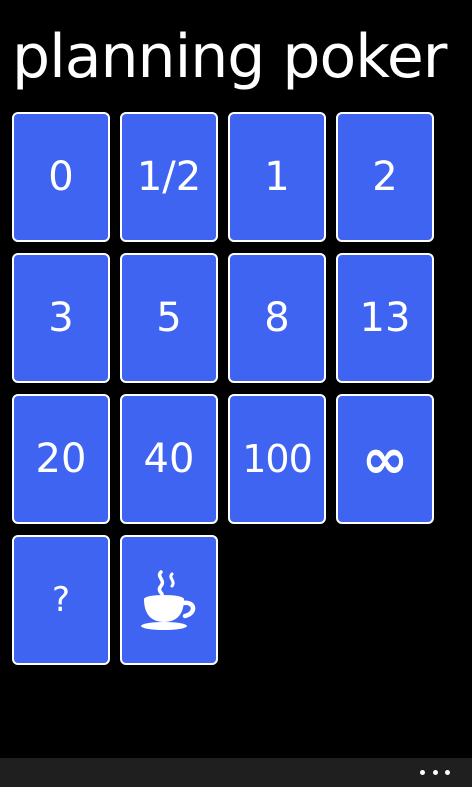  I want to click on app-bar, so click(236, 772).